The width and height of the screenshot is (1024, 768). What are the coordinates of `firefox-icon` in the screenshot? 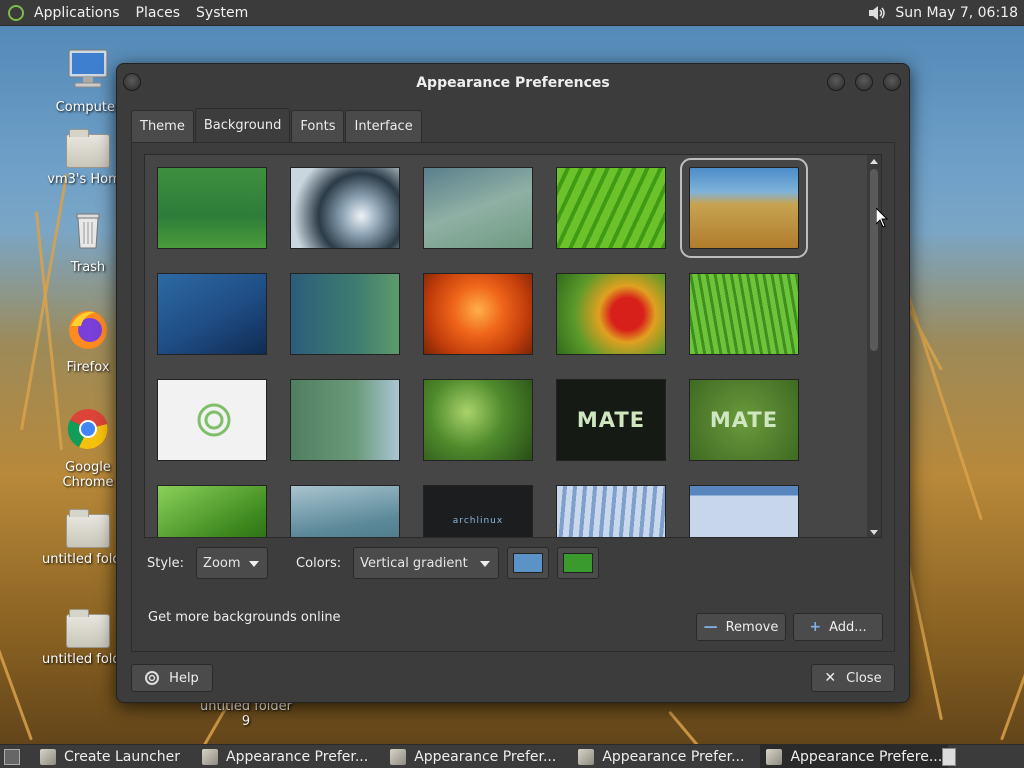 It's located at (88, 330).